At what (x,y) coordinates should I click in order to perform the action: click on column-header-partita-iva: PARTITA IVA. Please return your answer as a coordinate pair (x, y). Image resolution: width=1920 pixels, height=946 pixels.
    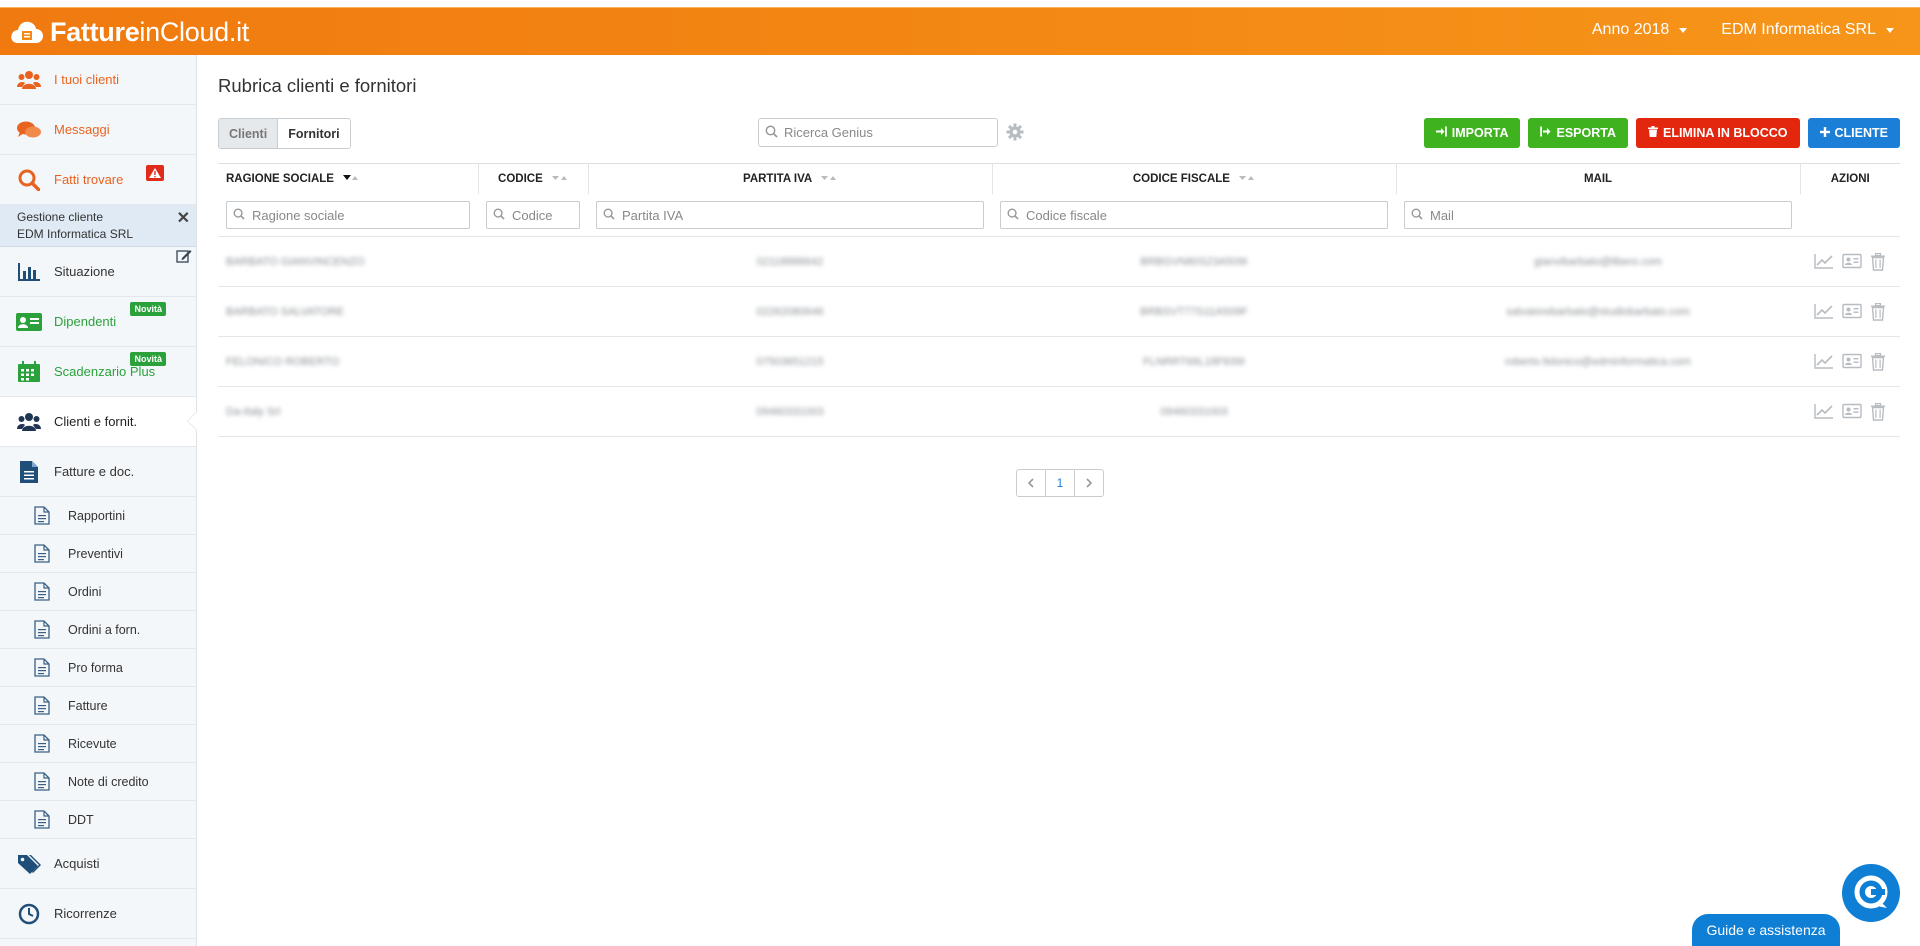
    Looking at the image, I should click on (790, 178).